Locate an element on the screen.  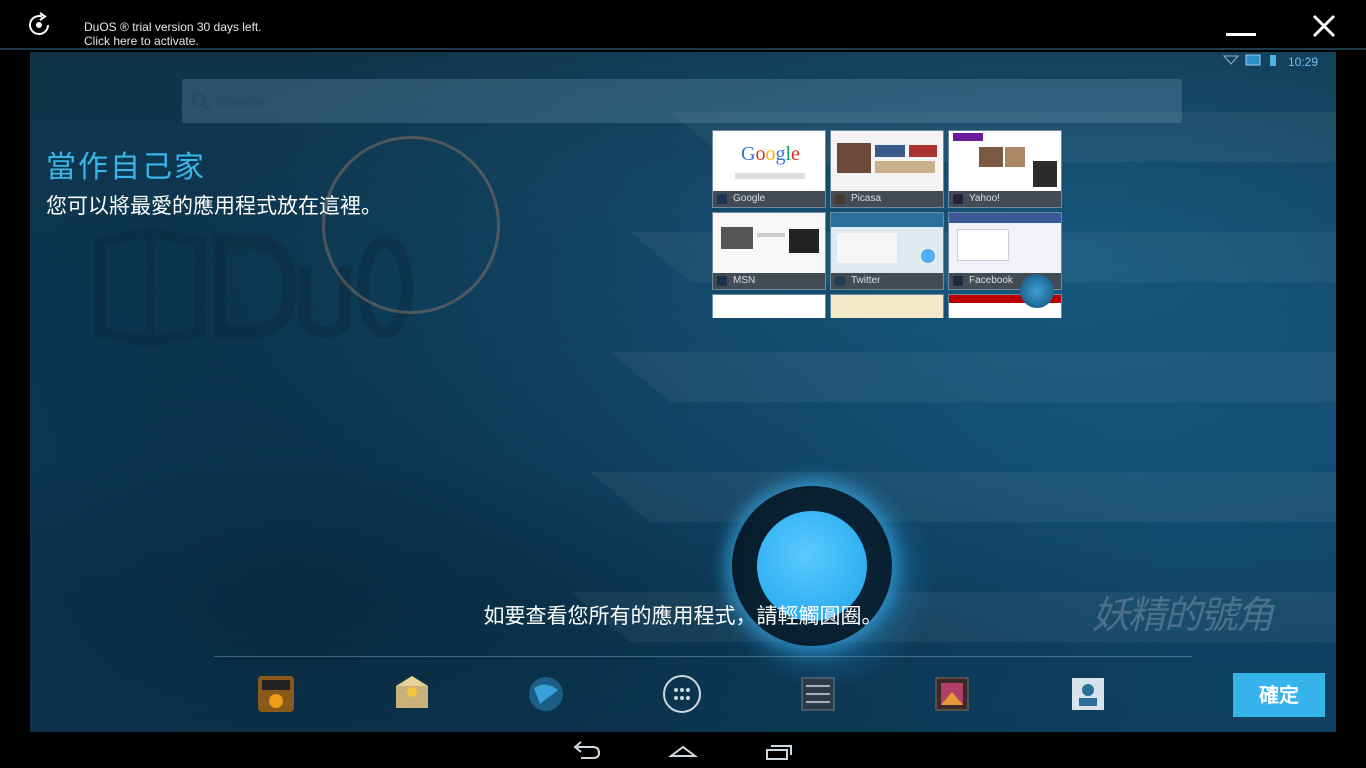
app-dock is located at coordinates (683, 696).